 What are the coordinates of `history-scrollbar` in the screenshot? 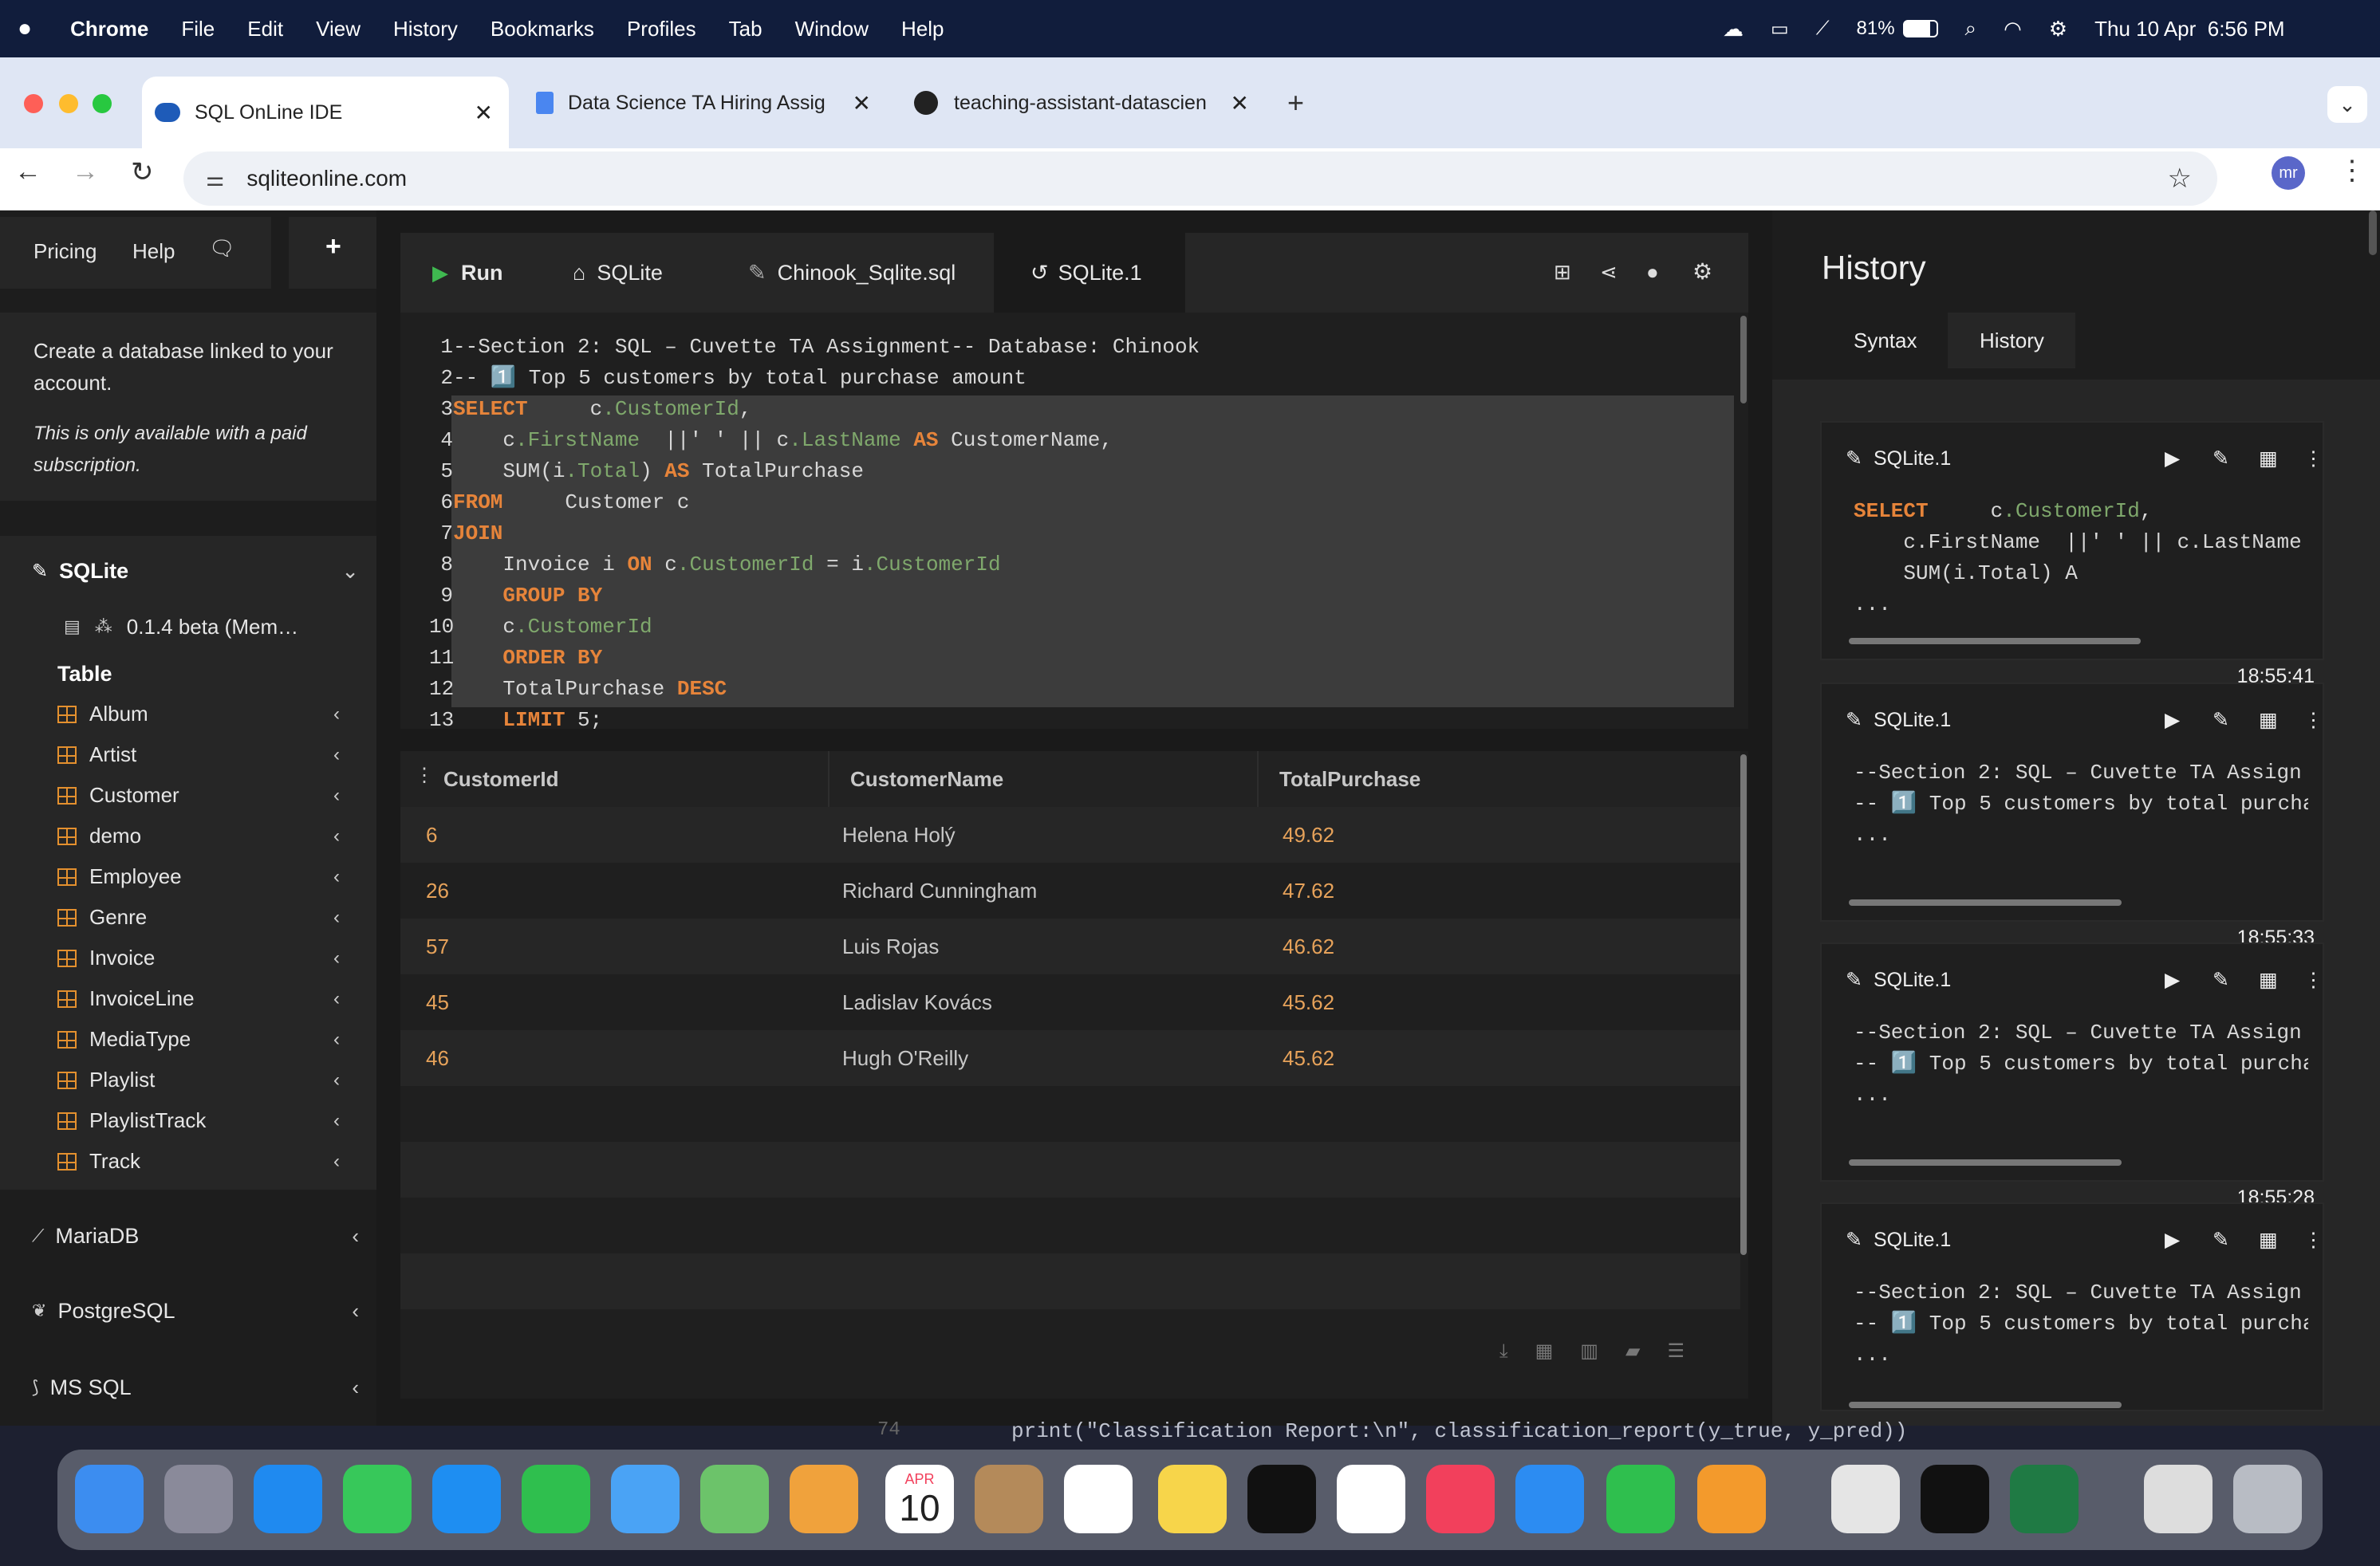 It's located at (2373, 233).